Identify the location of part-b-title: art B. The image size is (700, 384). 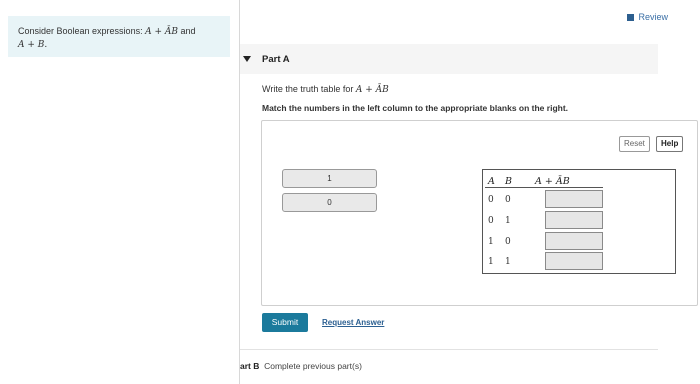
(250, 366).